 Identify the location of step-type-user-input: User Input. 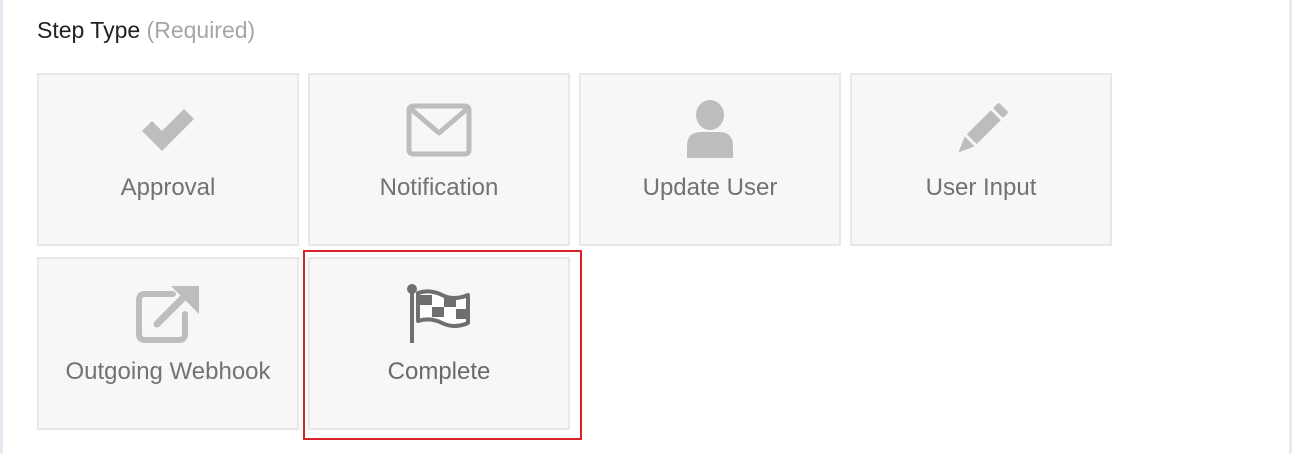
(981, 159).